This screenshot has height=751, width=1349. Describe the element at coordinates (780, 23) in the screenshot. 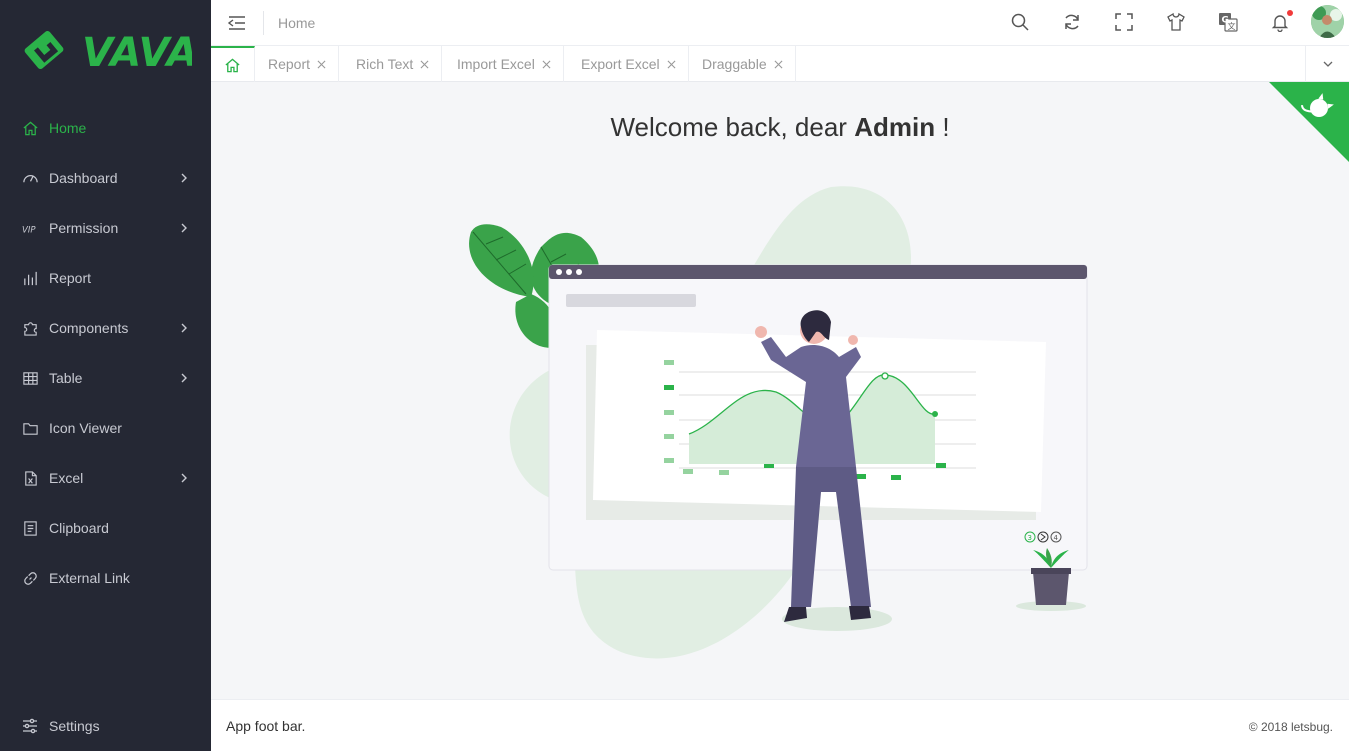

I see `top-header: Home G文` at that location.